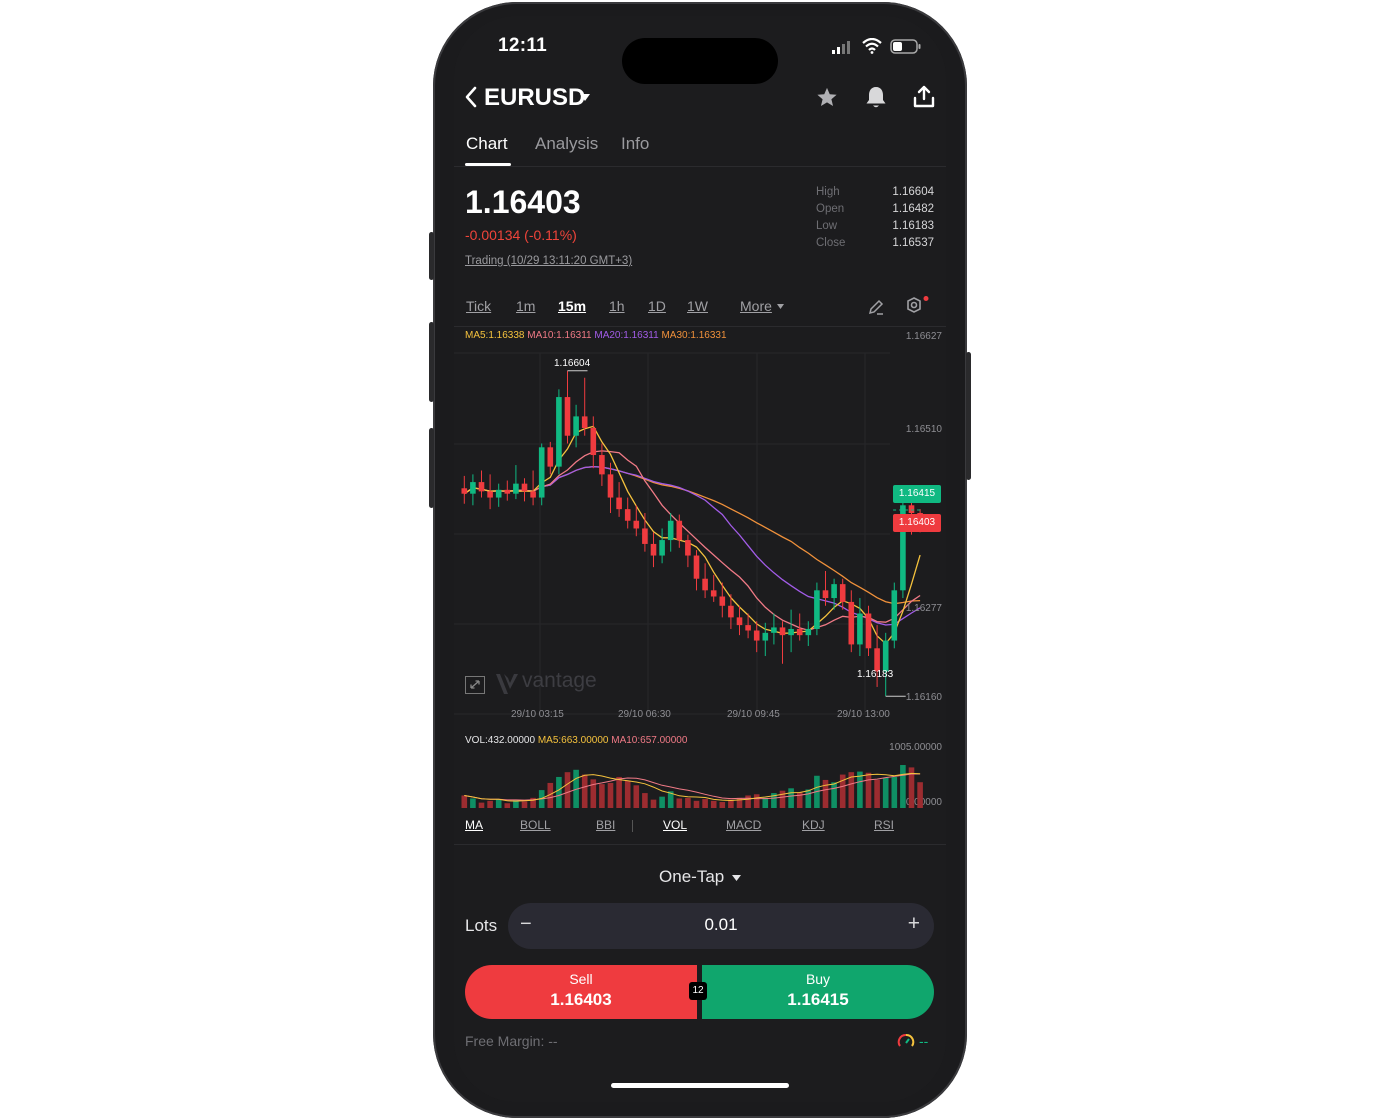  Describe the element at coordinates (697, 306) in the screenshot. I see `timeframe-1w: 1W` at that location.